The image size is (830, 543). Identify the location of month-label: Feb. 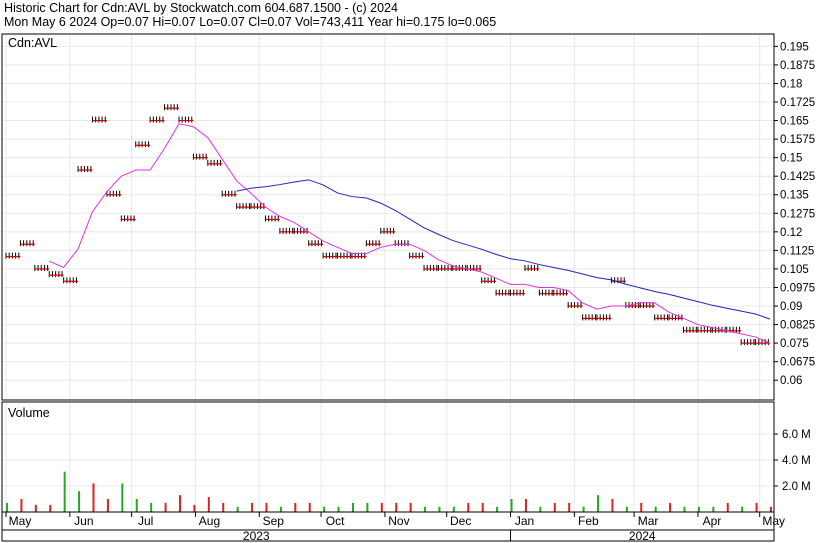
(588, 521).